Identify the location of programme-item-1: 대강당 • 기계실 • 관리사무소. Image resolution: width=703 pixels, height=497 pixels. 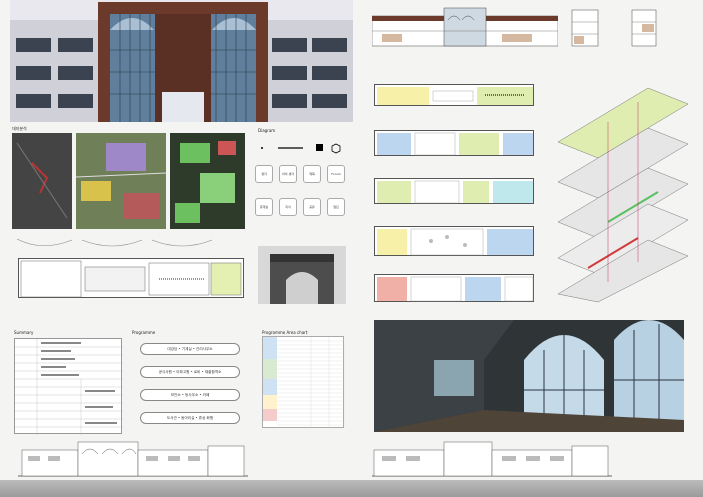
(190, 349).